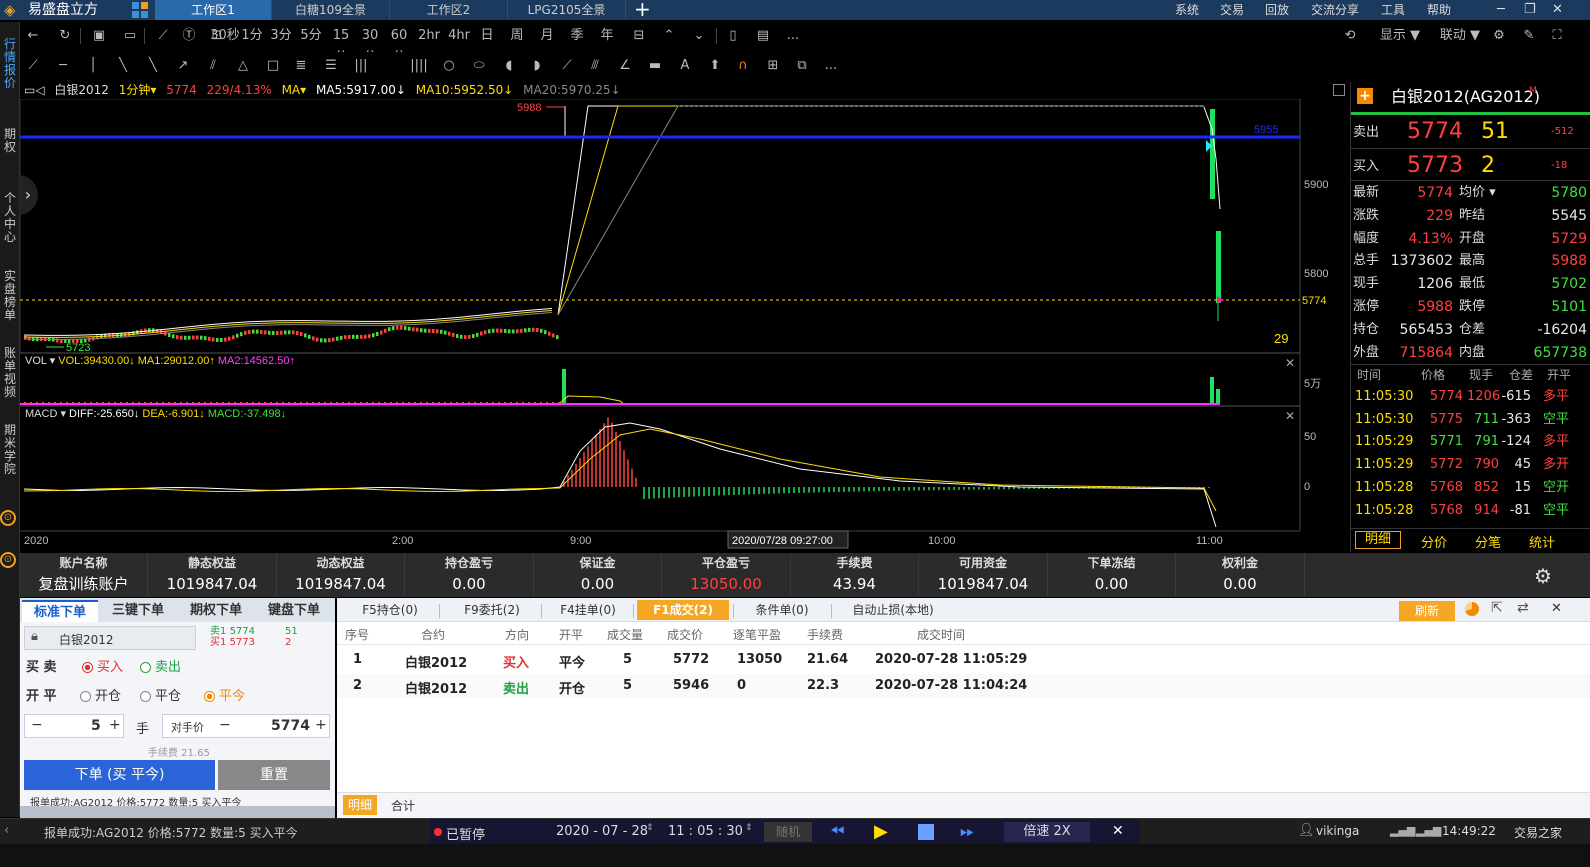  What do you see at coordinates (189, 36) in the screenshot?
I see `text-icon: Ⓣ` at bounding box center [189, 36].